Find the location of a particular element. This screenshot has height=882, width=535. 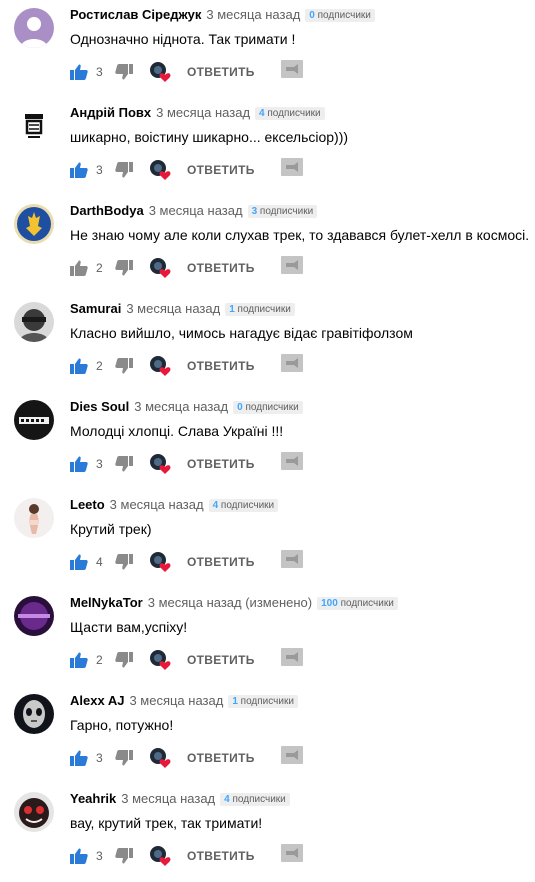

author-name: Samurai is located at coordinates (95, 309).